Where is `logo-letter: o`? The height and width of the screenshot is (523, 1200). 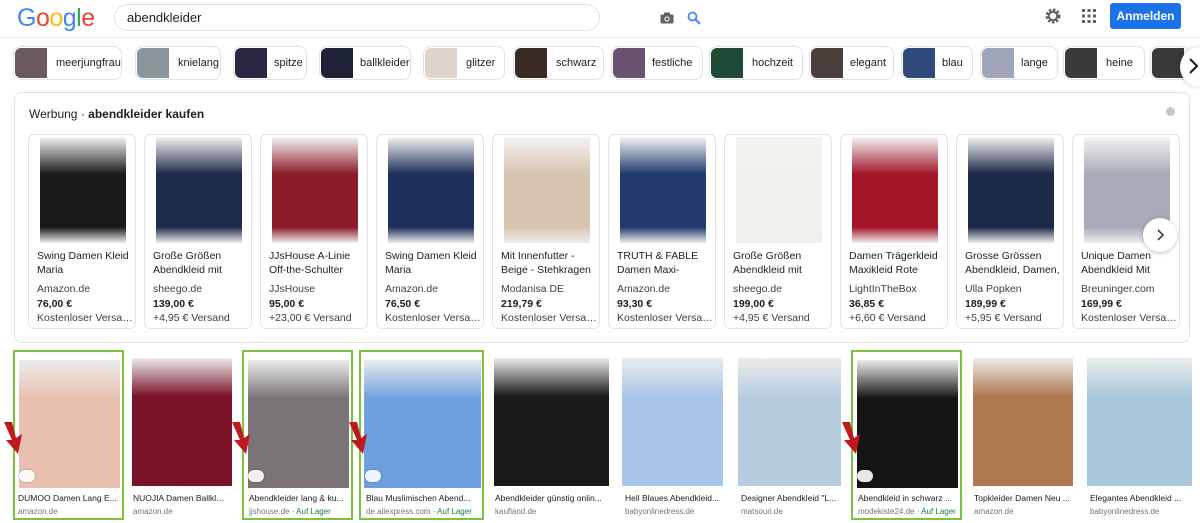
logo-letter: o is located at coordinates (56, 18).